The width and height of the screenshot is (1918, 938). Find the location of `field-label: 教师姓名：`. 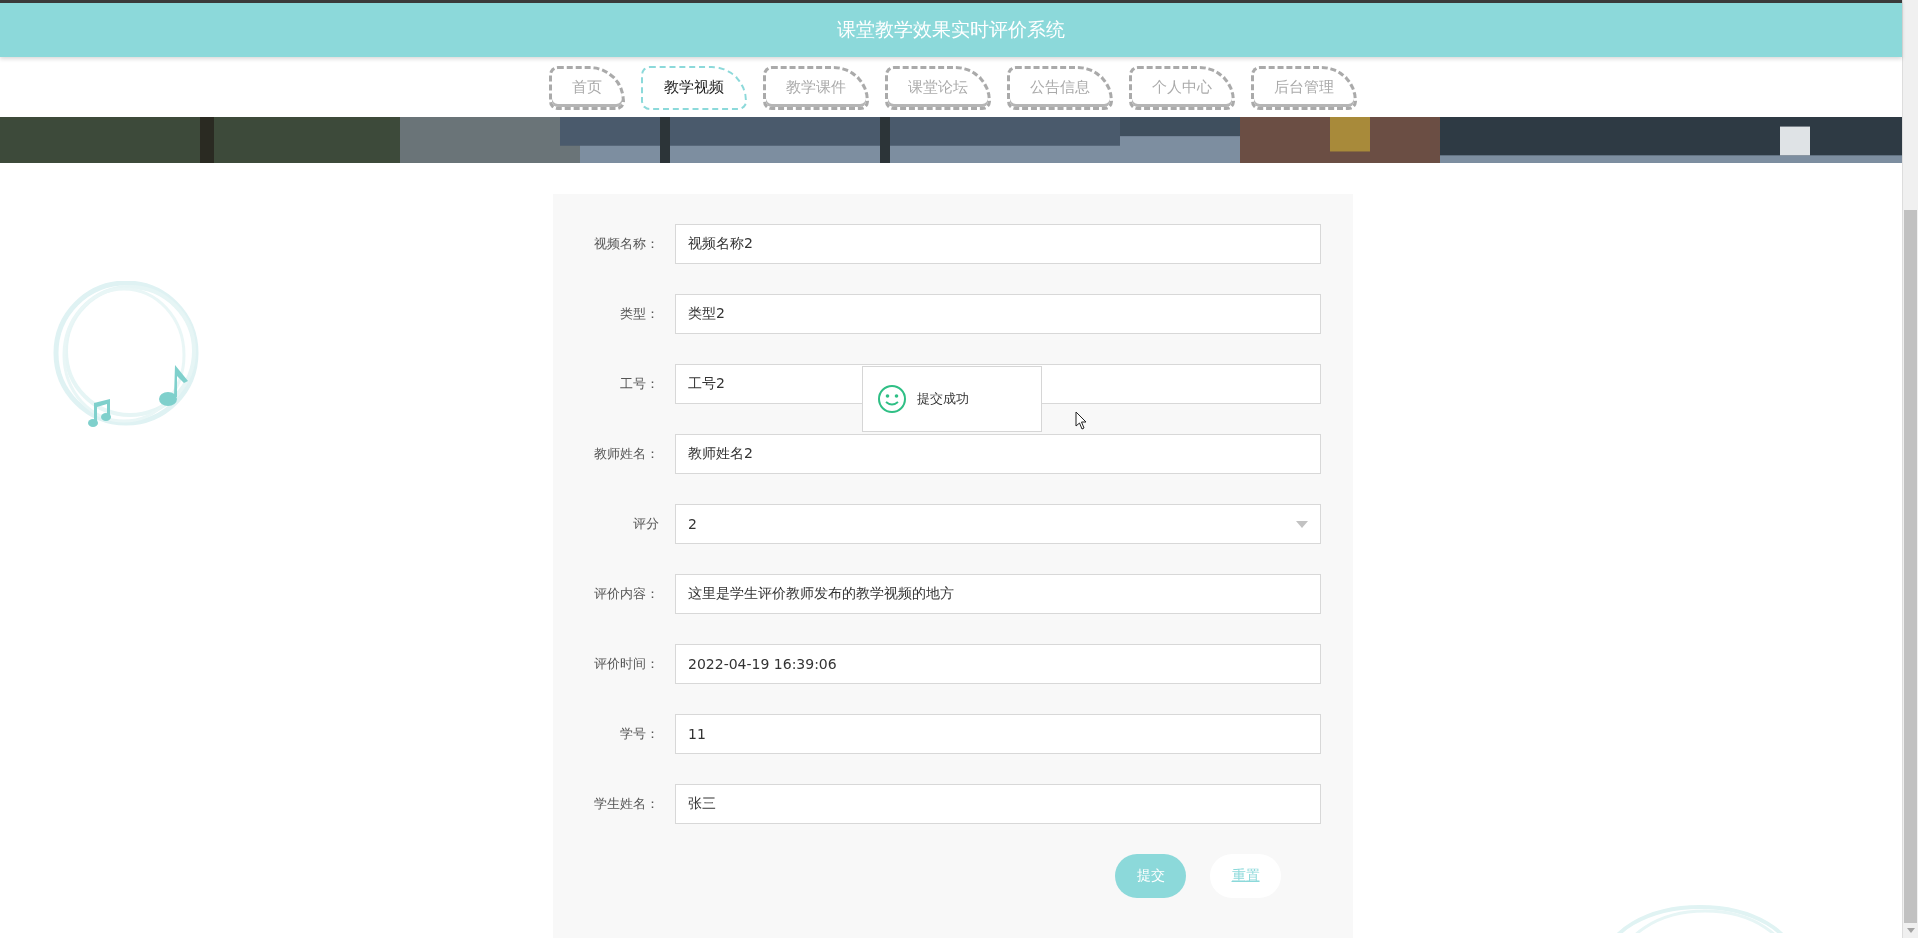

field-label: 教师姓名： is located at coordinates (626, 454).